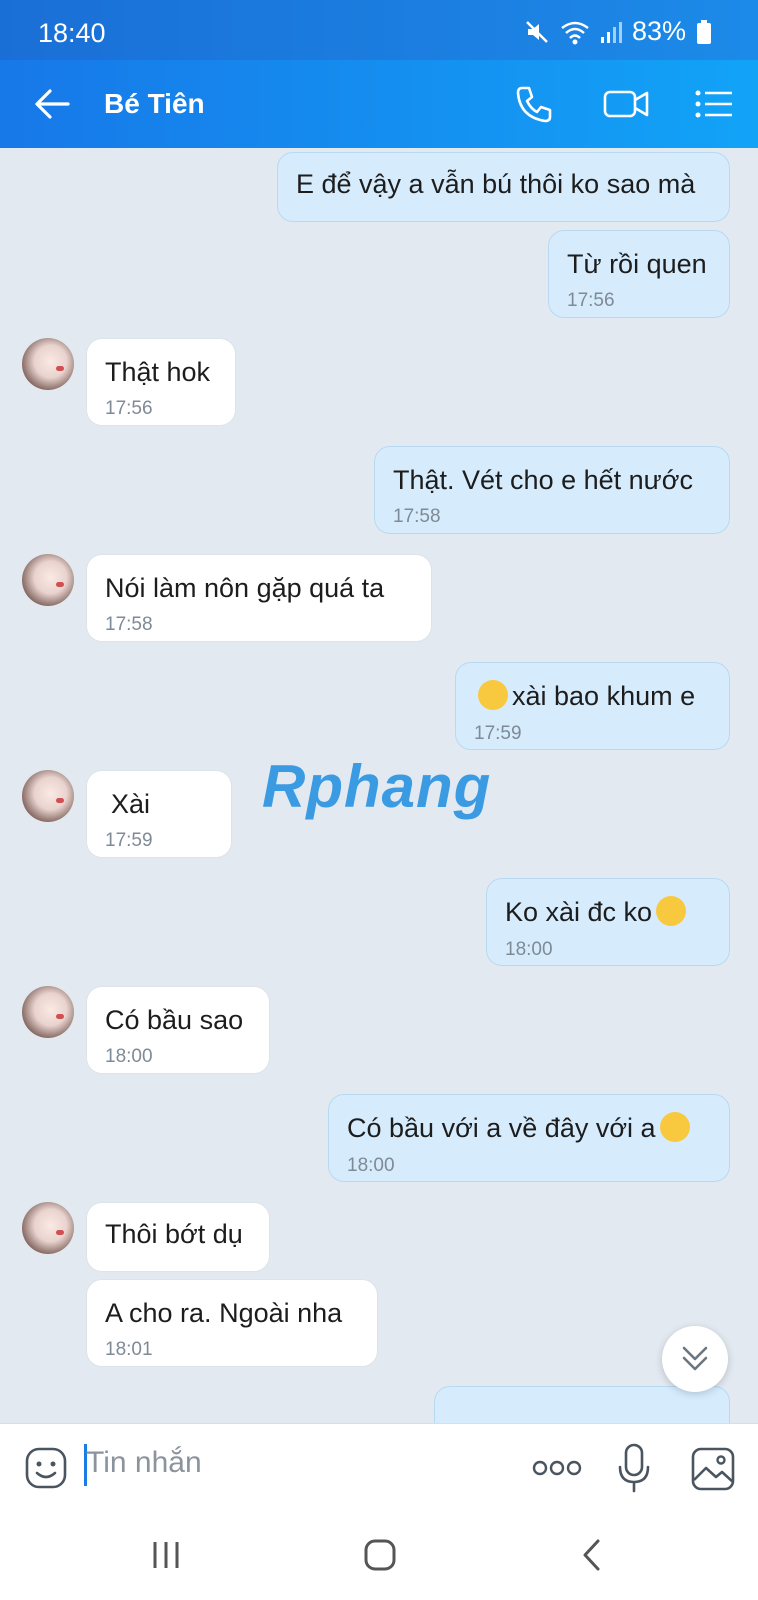 This screenshot has height=1600, width=758. What do you see at coordinates (144, 1463) in the screenshot?
I see `message-input: Tin nhắn` at bounding box center [144, 1463].